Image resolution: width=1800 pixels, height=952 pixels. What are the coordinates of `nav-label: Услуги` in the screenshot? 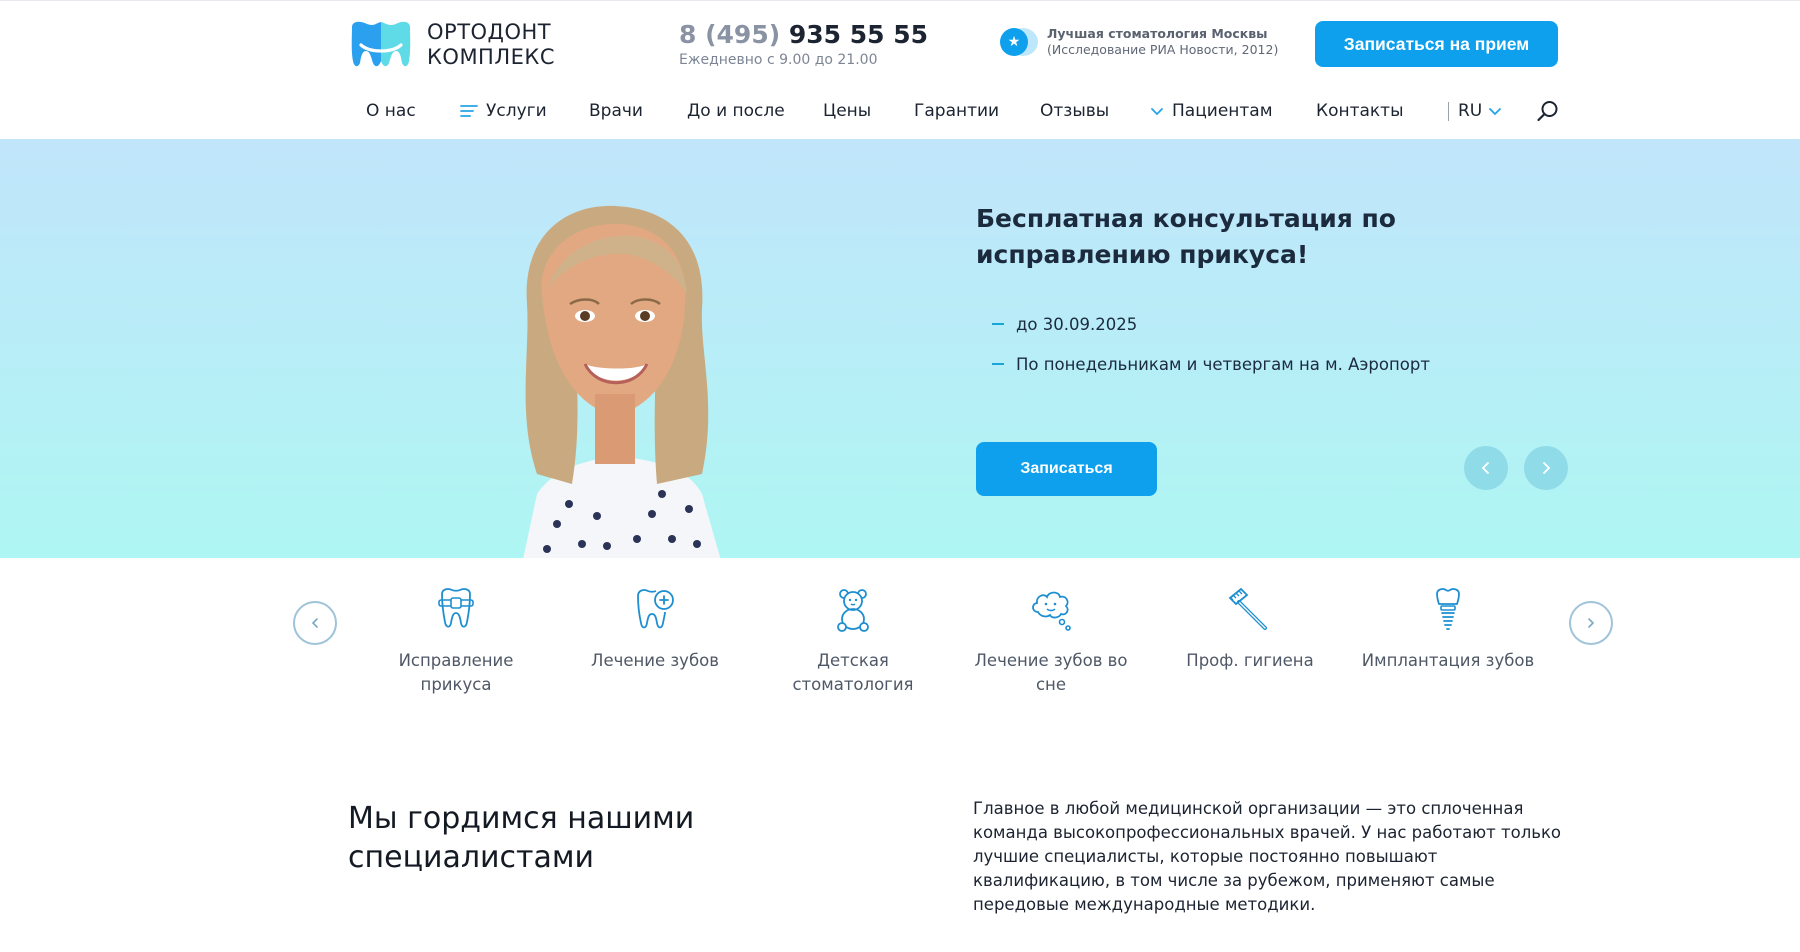 It's located at (516, 111).